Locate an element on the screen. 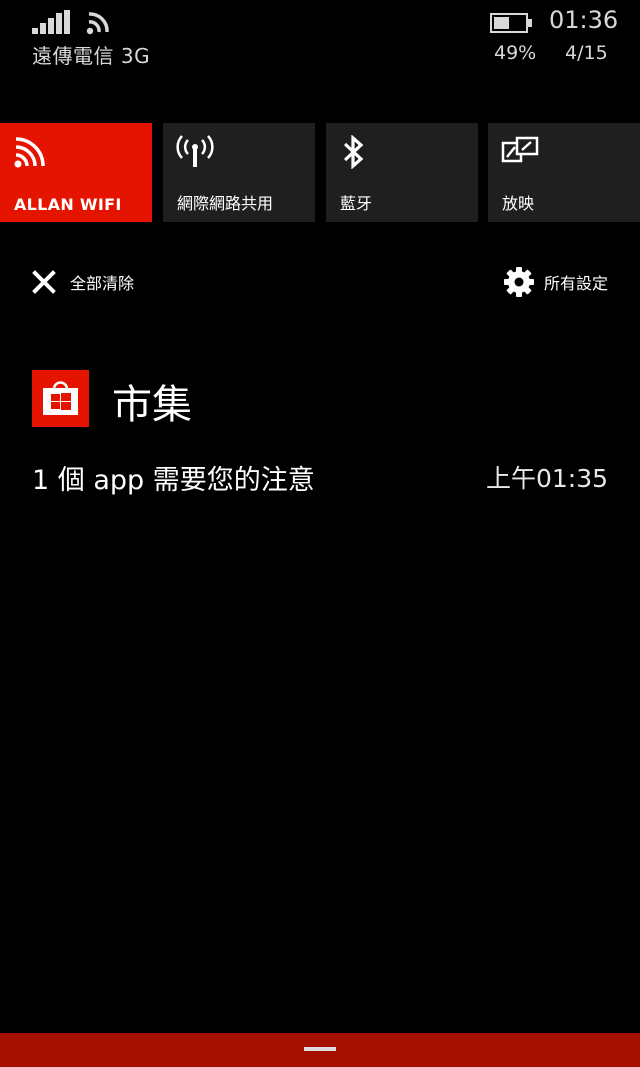 Image resolution: width=640 pixels, height=1067 pixels. notification-app-name: 市集 is located at coordinates (152, 405).